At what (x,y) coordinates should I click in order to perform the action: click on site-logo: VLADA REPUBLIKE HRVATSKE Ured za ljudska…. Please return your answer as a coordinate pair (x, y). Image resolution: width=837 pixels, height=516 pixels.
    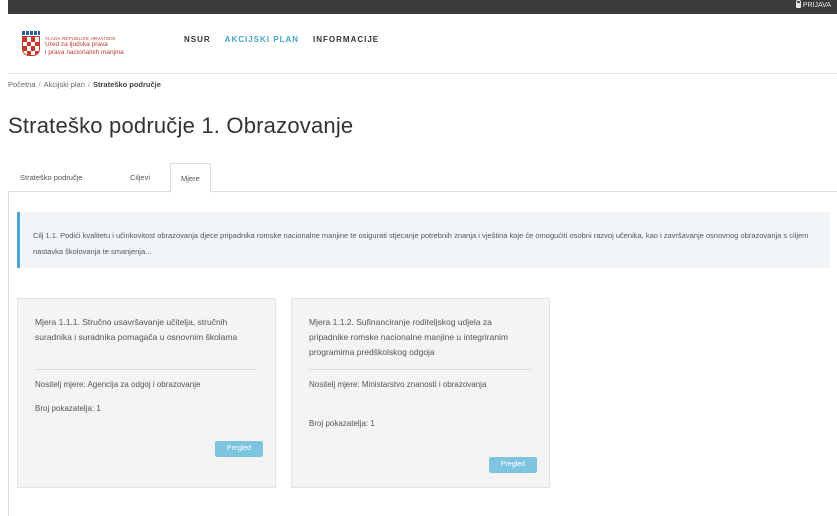
    Looking at the image, I should click on (73, 44).